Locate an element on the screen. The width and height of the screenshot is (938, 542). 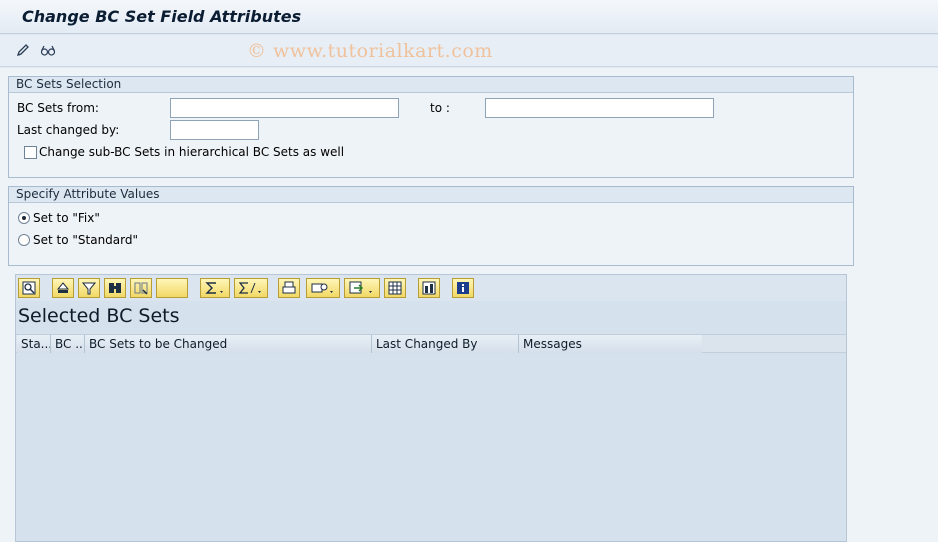
watermark: © www.tutorialkart.com is located at coordinates (370, 51).